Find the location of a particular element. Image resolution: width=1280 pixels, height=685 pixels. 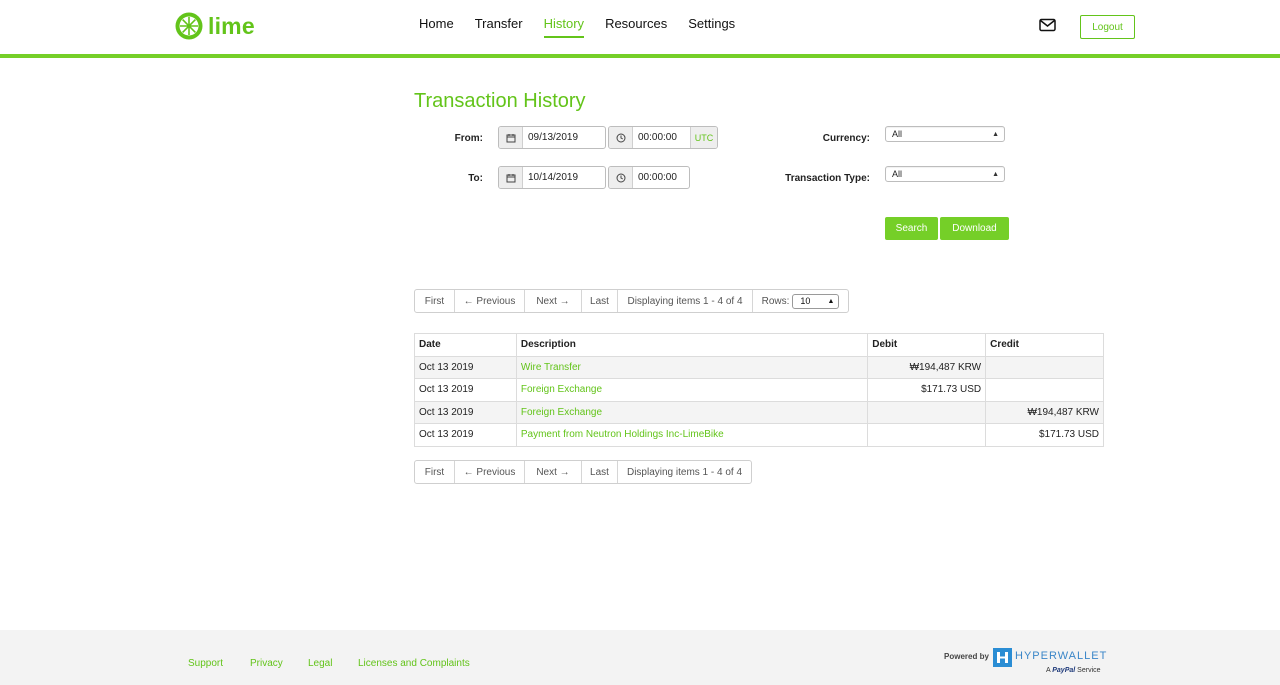

cell-description-link: Wire Transfer is located at coordinates (692, 367).